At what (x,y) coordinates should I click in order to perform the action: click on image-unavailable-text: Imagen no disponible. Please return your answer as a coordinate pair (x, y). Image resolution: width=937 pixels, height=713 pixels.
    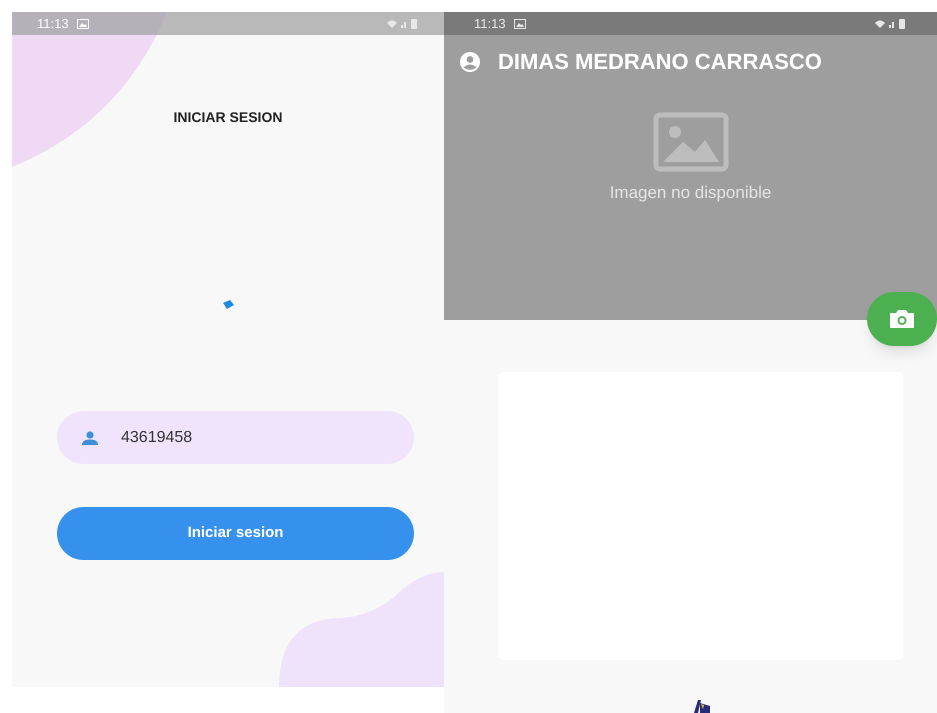
    Looking at the image, I should click on (691, 193).